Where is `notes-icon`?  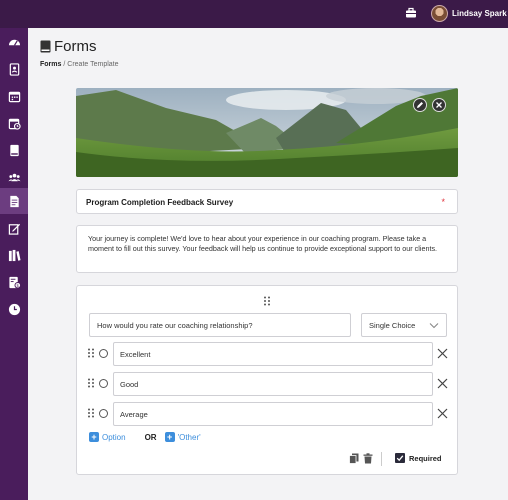 notes-icon is located at coordinates (14, 229).